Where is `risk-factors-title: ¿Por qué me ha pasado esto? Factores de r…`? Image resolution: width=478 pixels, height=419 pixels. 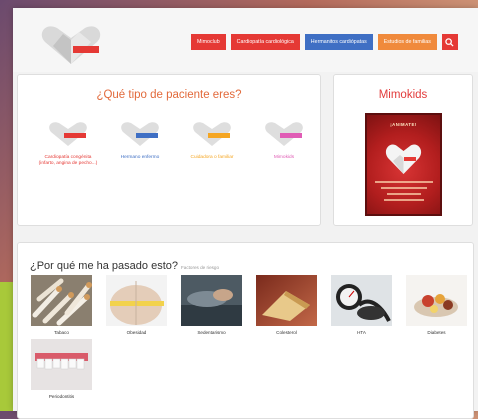 risk-factors-title: ¿Por qué me ha pasado esto? Factores de r… is located at coordinates (124, 266).